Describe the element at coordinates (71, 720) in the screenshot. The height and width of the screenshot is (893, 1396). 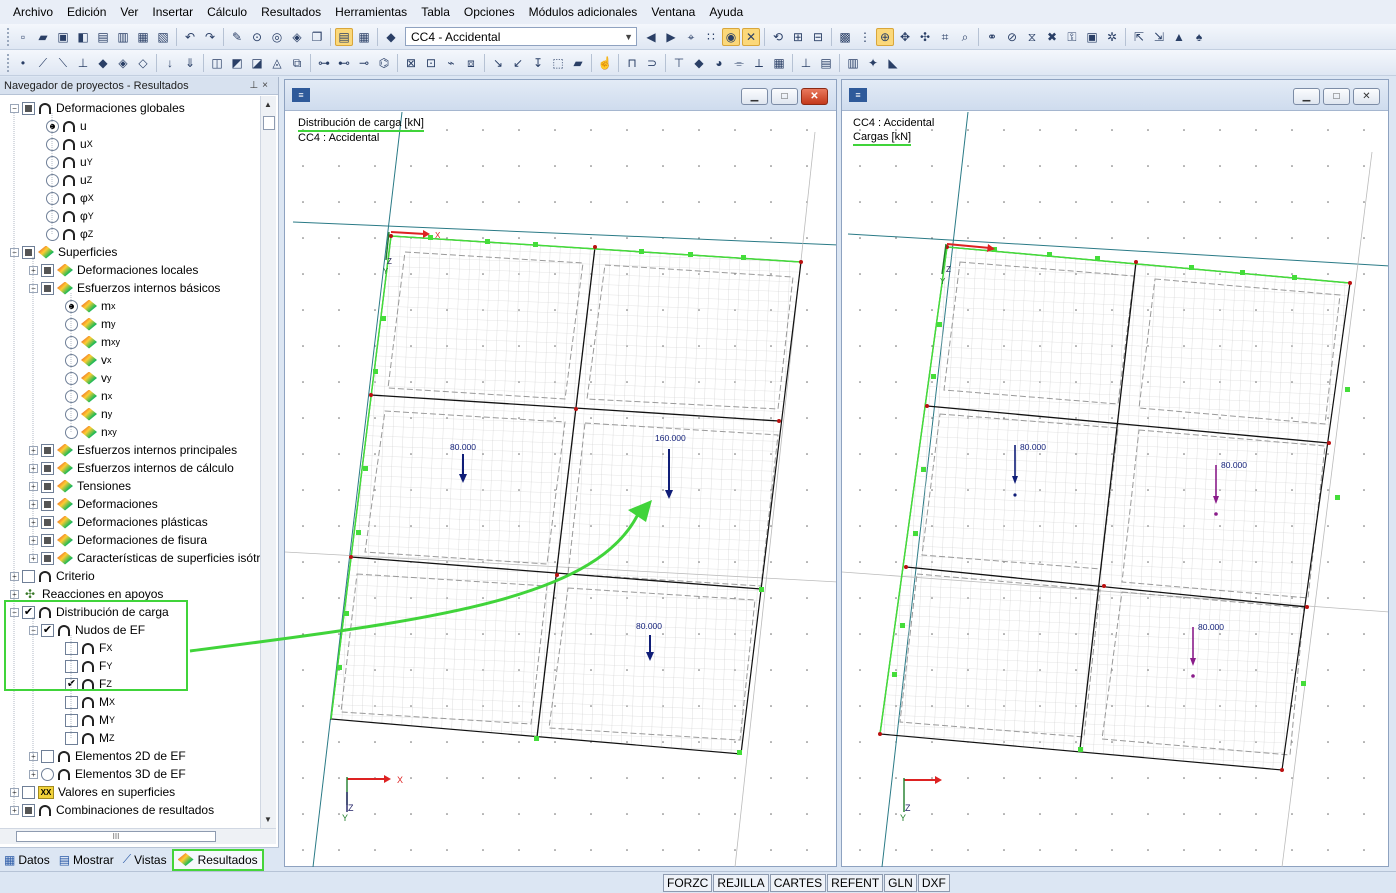
I see `checkbox-my-moment` at that location.